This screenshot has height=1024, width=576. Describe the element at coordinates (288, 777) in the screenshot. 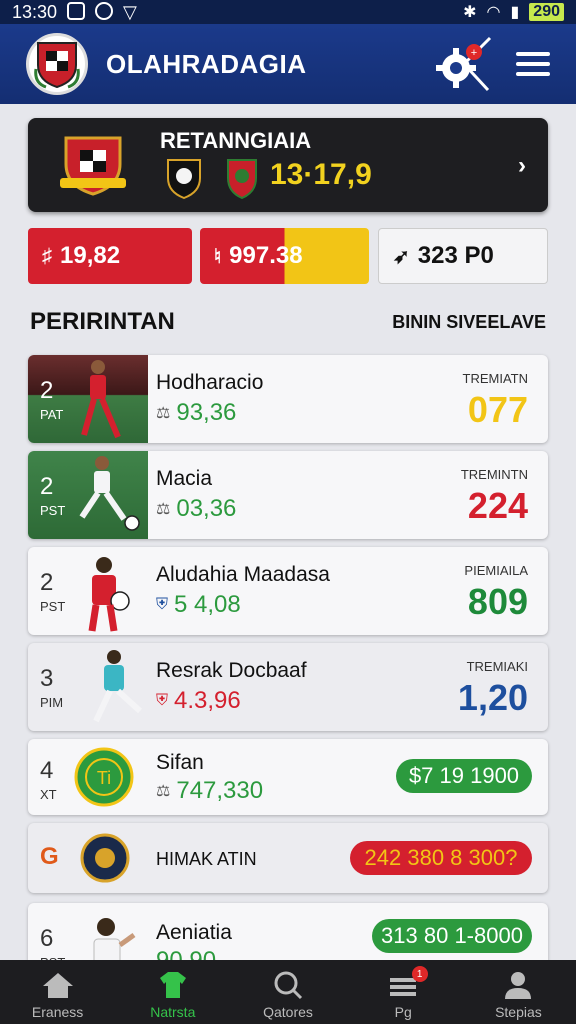

I see `club-row: Ti 4 XT Sifan ⚖ 747,330 $7 19 1900` at that location.